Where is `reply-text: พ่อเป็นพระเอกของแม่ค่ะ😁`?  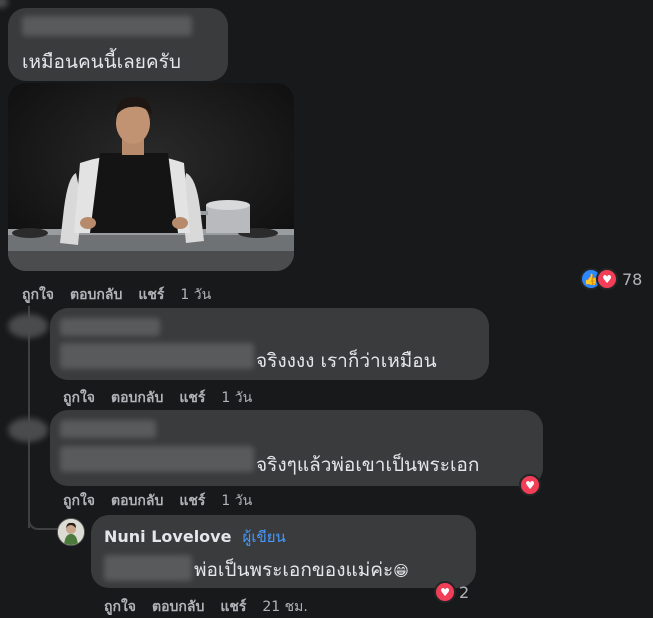
reply-text: พ่อเป็นพระเอกของแม่ค่ะ😁 is located at coordinates (301, 570).